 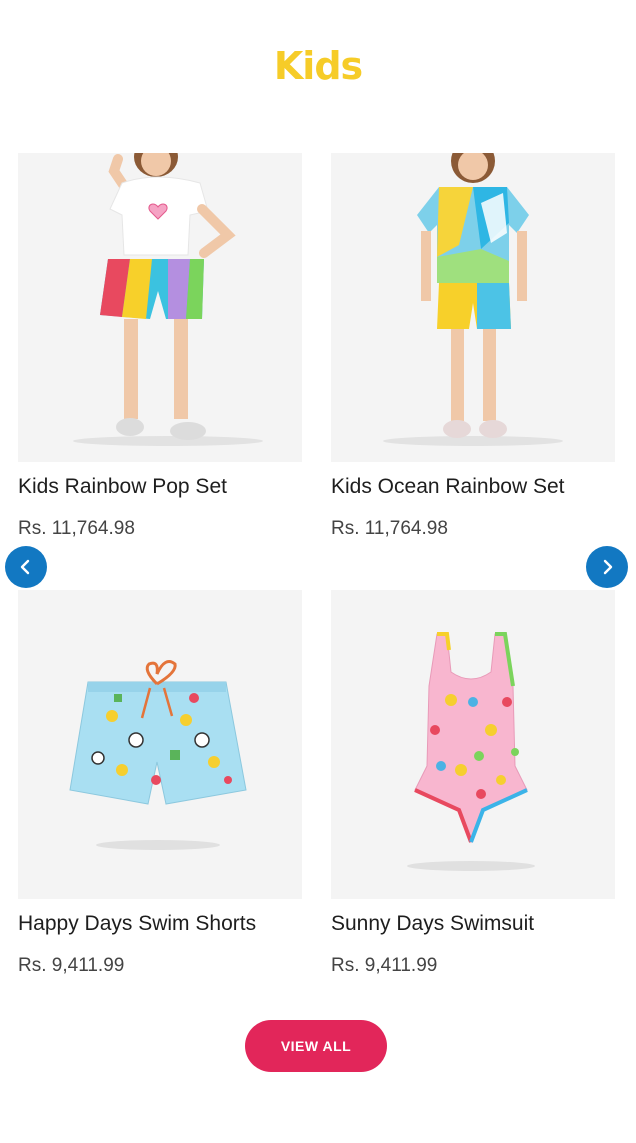 I want to click on product-name: Kids Rainbow Pop Set, so click(x=160, y=487).